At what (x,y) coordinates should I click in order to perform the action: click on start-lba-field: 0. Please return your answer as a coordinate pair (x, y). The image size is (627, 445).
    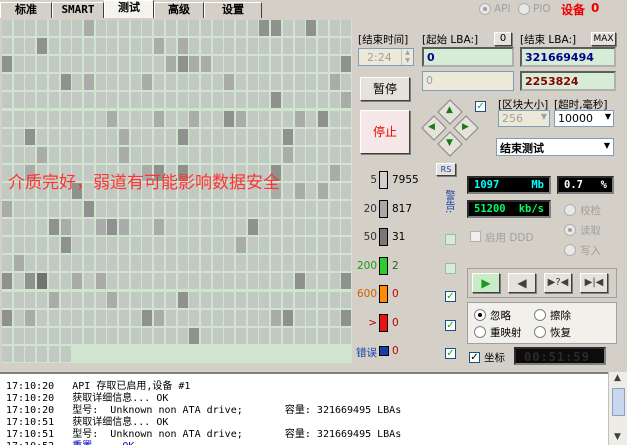
    Looking at the image, I should click on (468, 57).